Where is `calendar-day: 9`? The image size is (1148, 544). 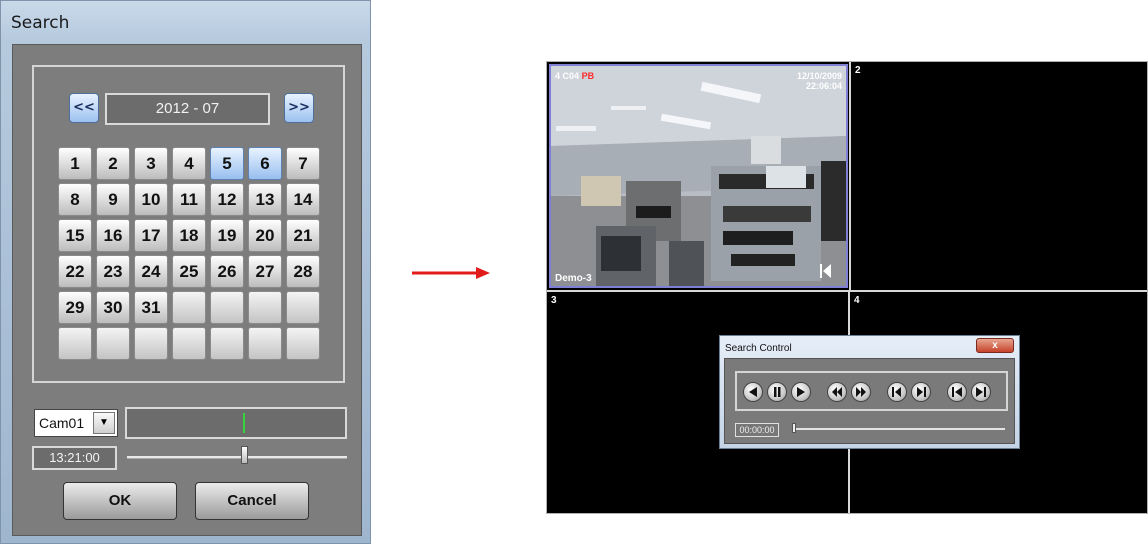 calendar-day: 9 is located at coordinates (113, 199).